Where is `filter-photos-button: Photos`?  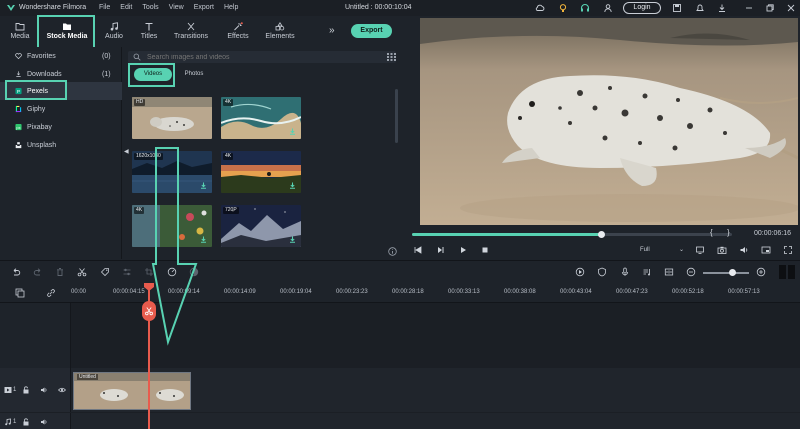
filter-photos-button: Photos is located at coordinates (194, 74).